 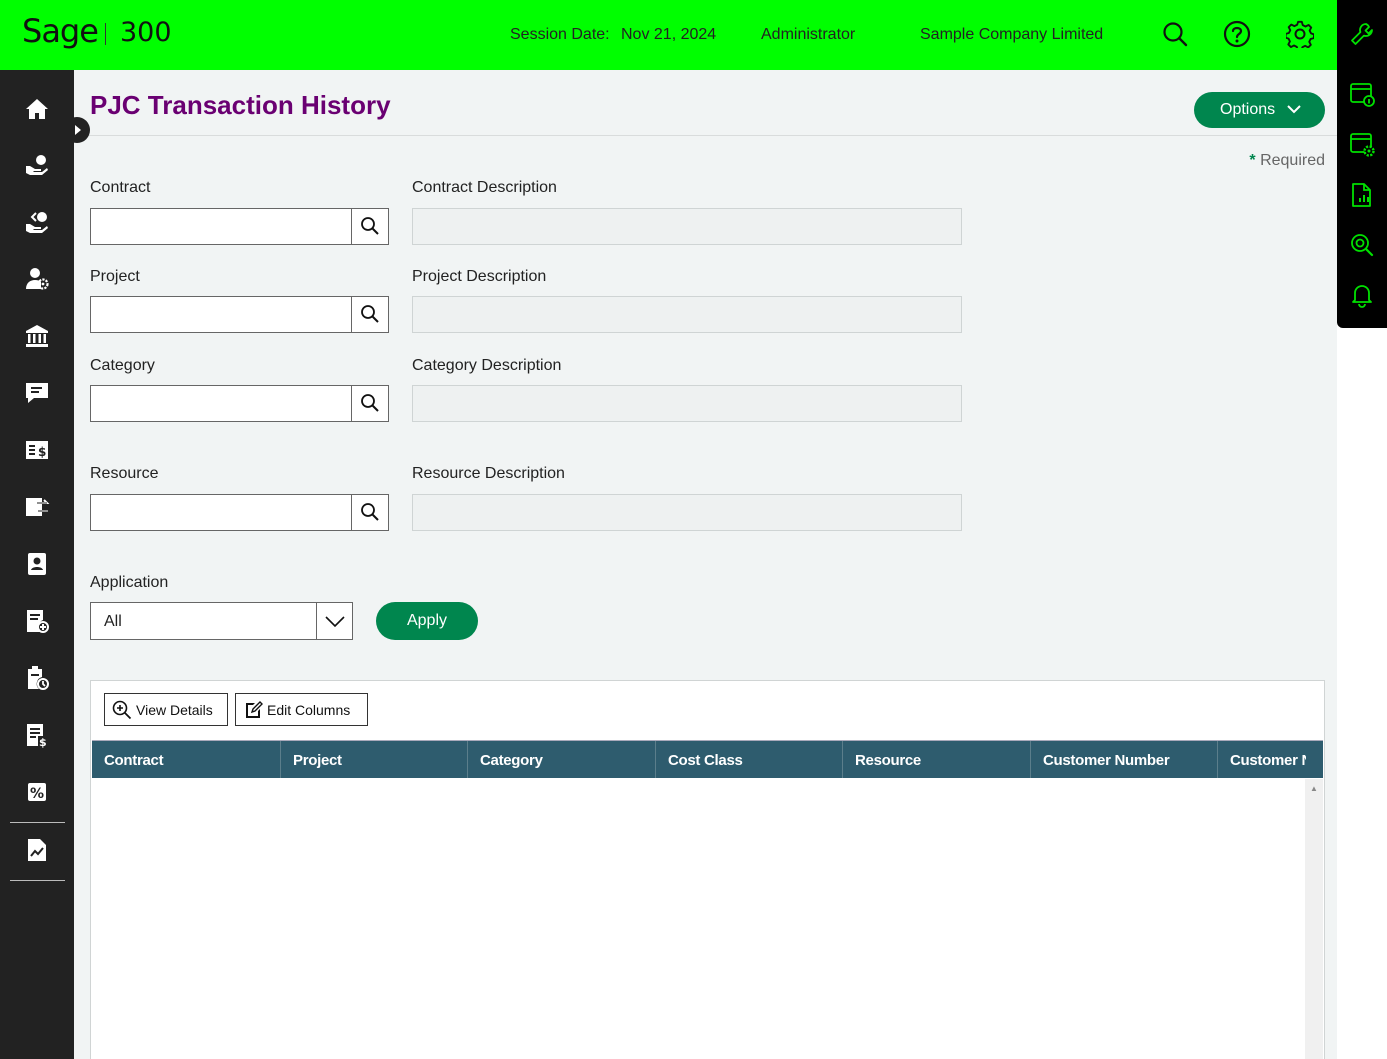 What do you see at coordinates (560, 34) in the screenshot?
I see `session-date-label: Session Date:` at bounding box center [560, 34].